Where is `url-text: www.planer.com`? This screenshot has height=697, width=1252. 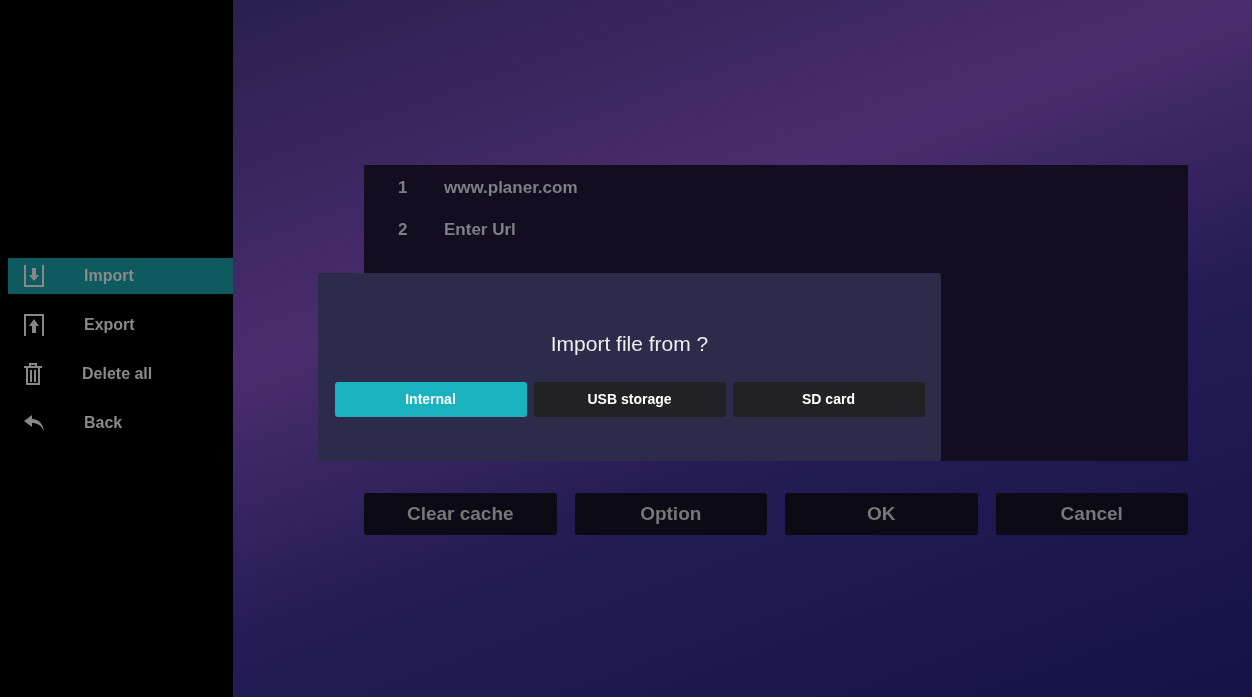 url-text: www.planer.com is located at coordinates (511, 188).